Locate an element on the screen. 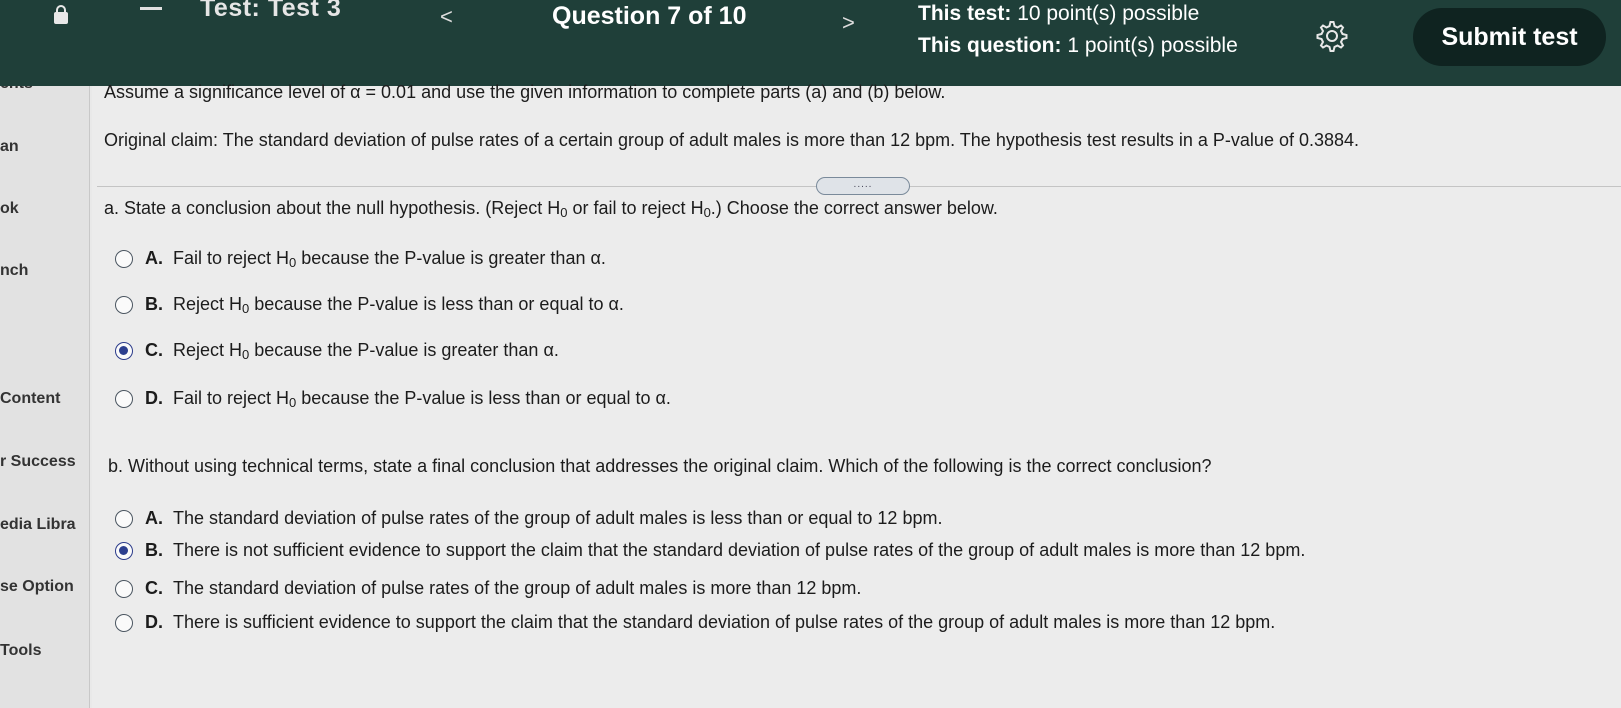 The image size is (1621, 708). sidebar-item-success: r Success is located at coordinates (38, 462).